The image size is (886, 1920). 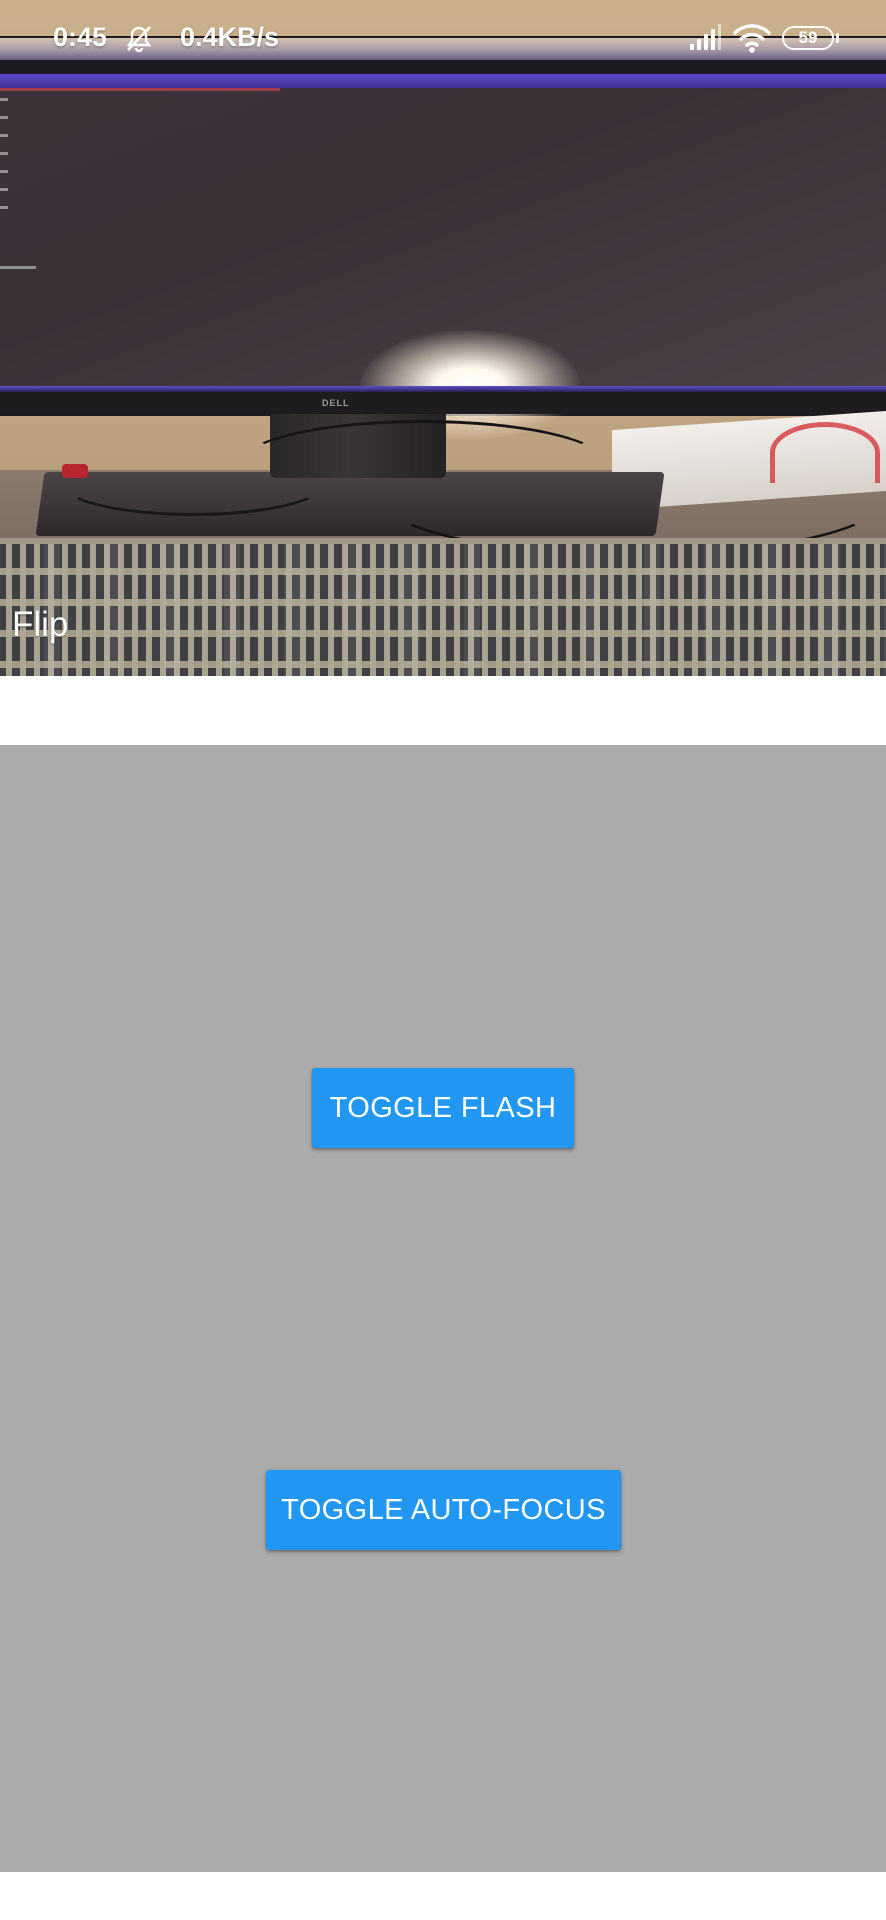 I want to click on monitor-bezel, so click(x=443, y=403).